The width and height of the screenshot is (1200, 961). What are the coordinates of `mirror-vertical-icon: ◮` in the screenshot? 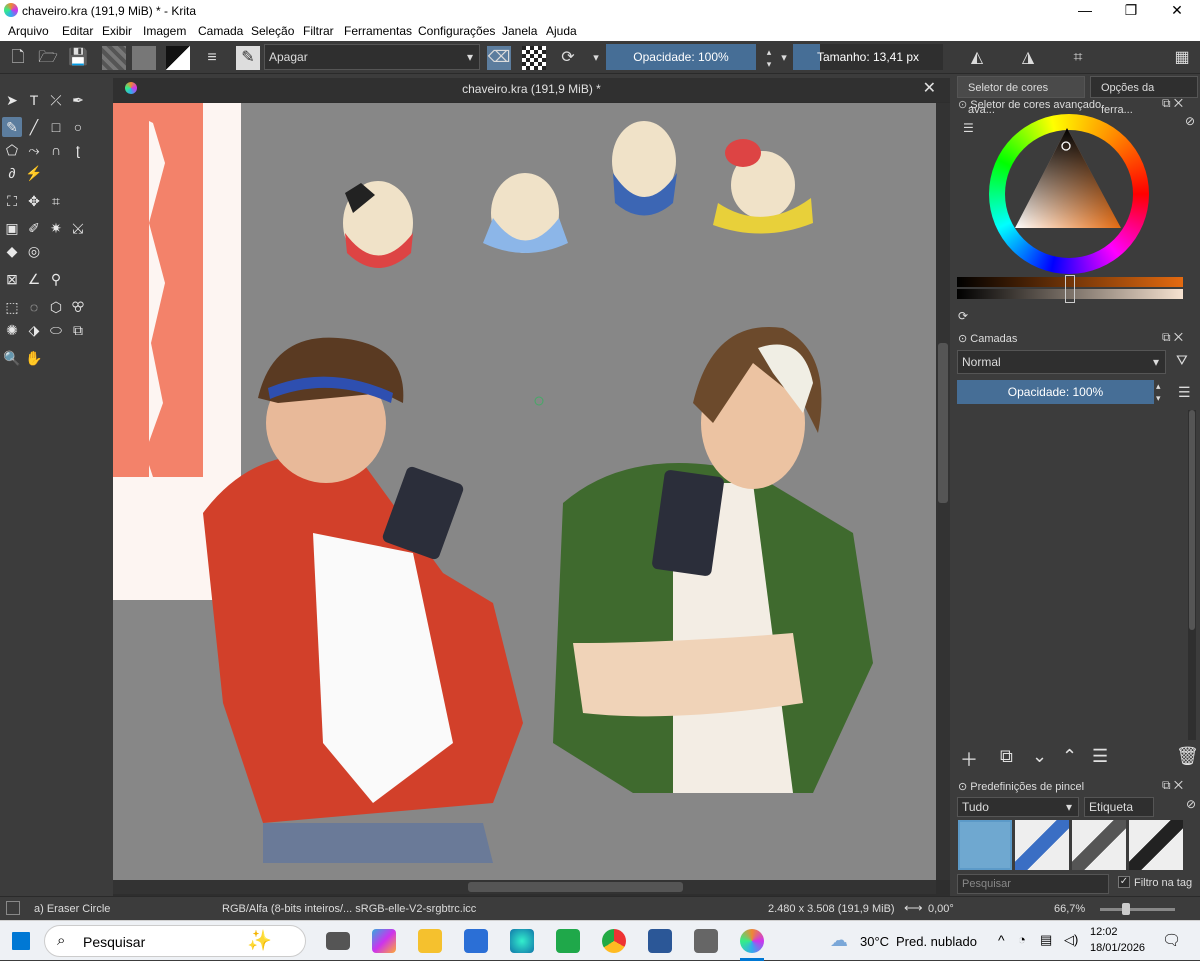 It's located at (1028, 58).